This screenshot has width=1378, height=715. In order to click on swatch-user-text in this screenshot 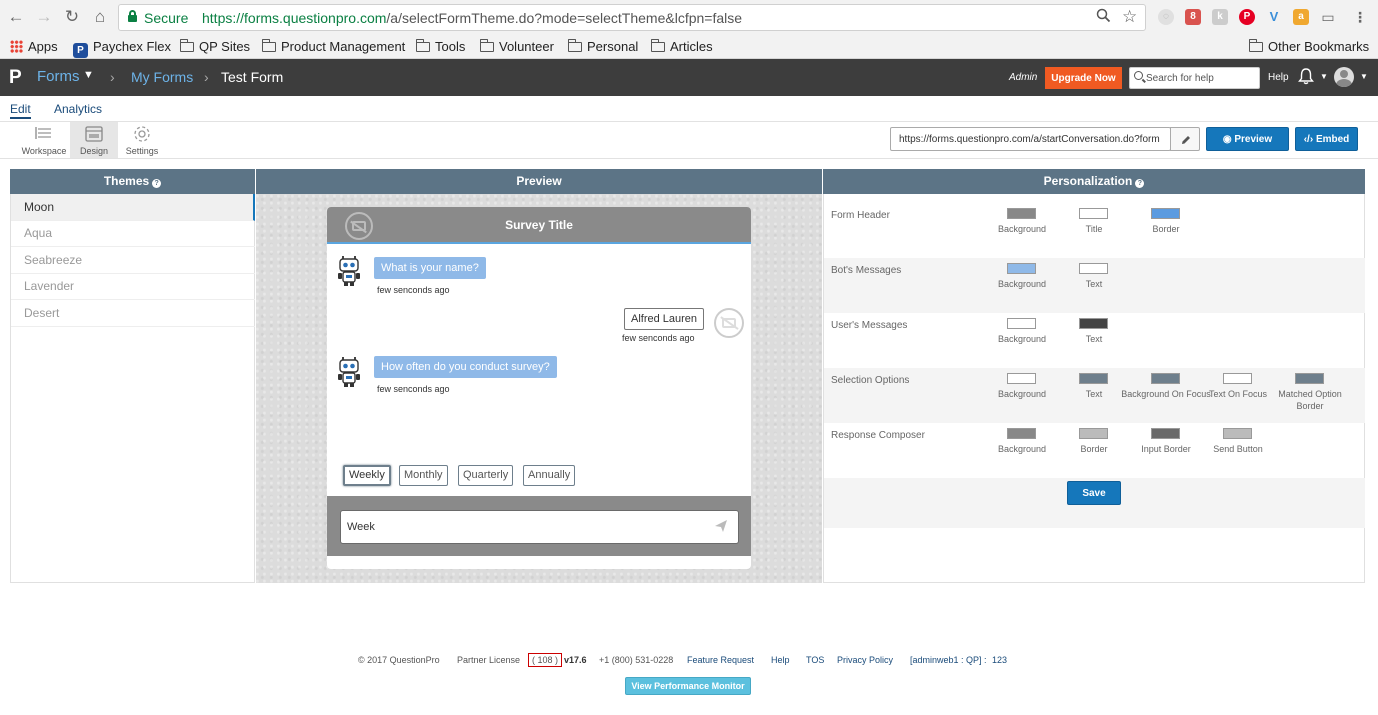, I will do `click(1093, 323)`.